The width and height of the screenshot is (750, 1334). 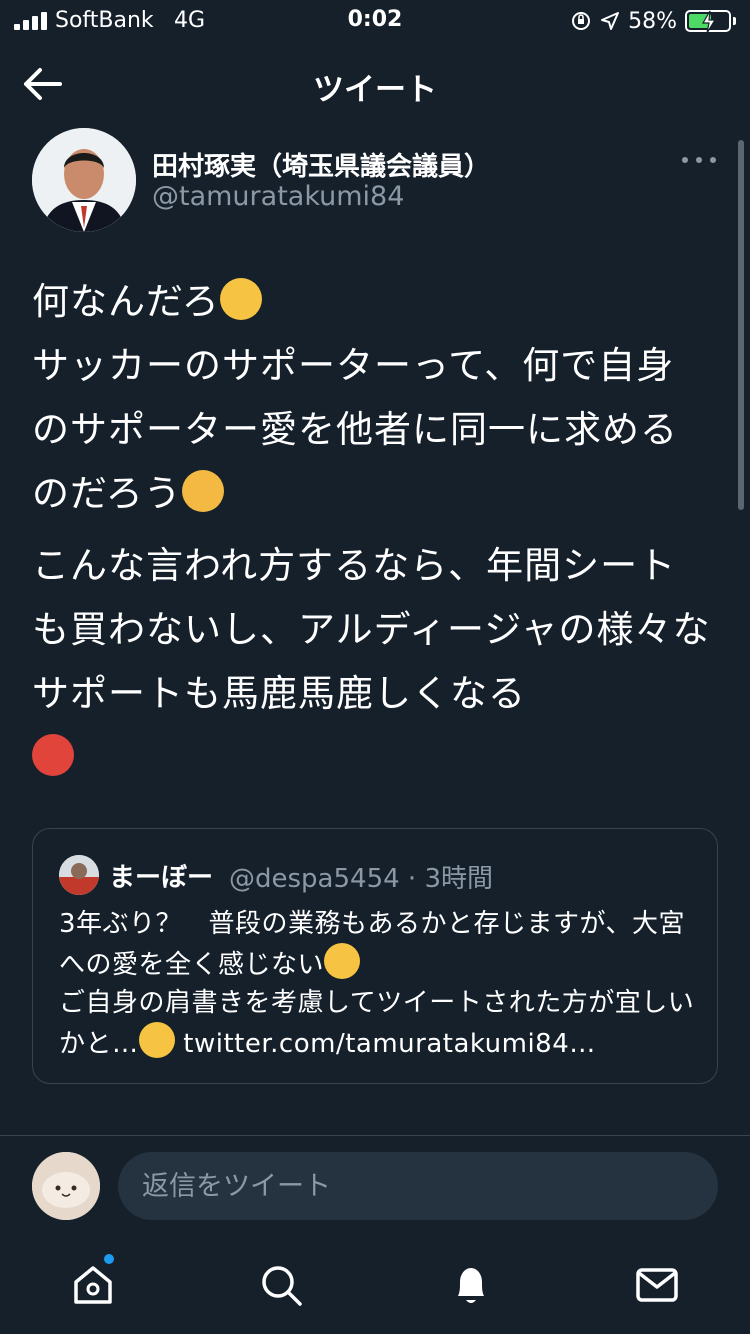 What do you see at coordinates (161, 878) in the screenshot?
I see `quote-name: まーぼー` at bounding box center [161, 878].